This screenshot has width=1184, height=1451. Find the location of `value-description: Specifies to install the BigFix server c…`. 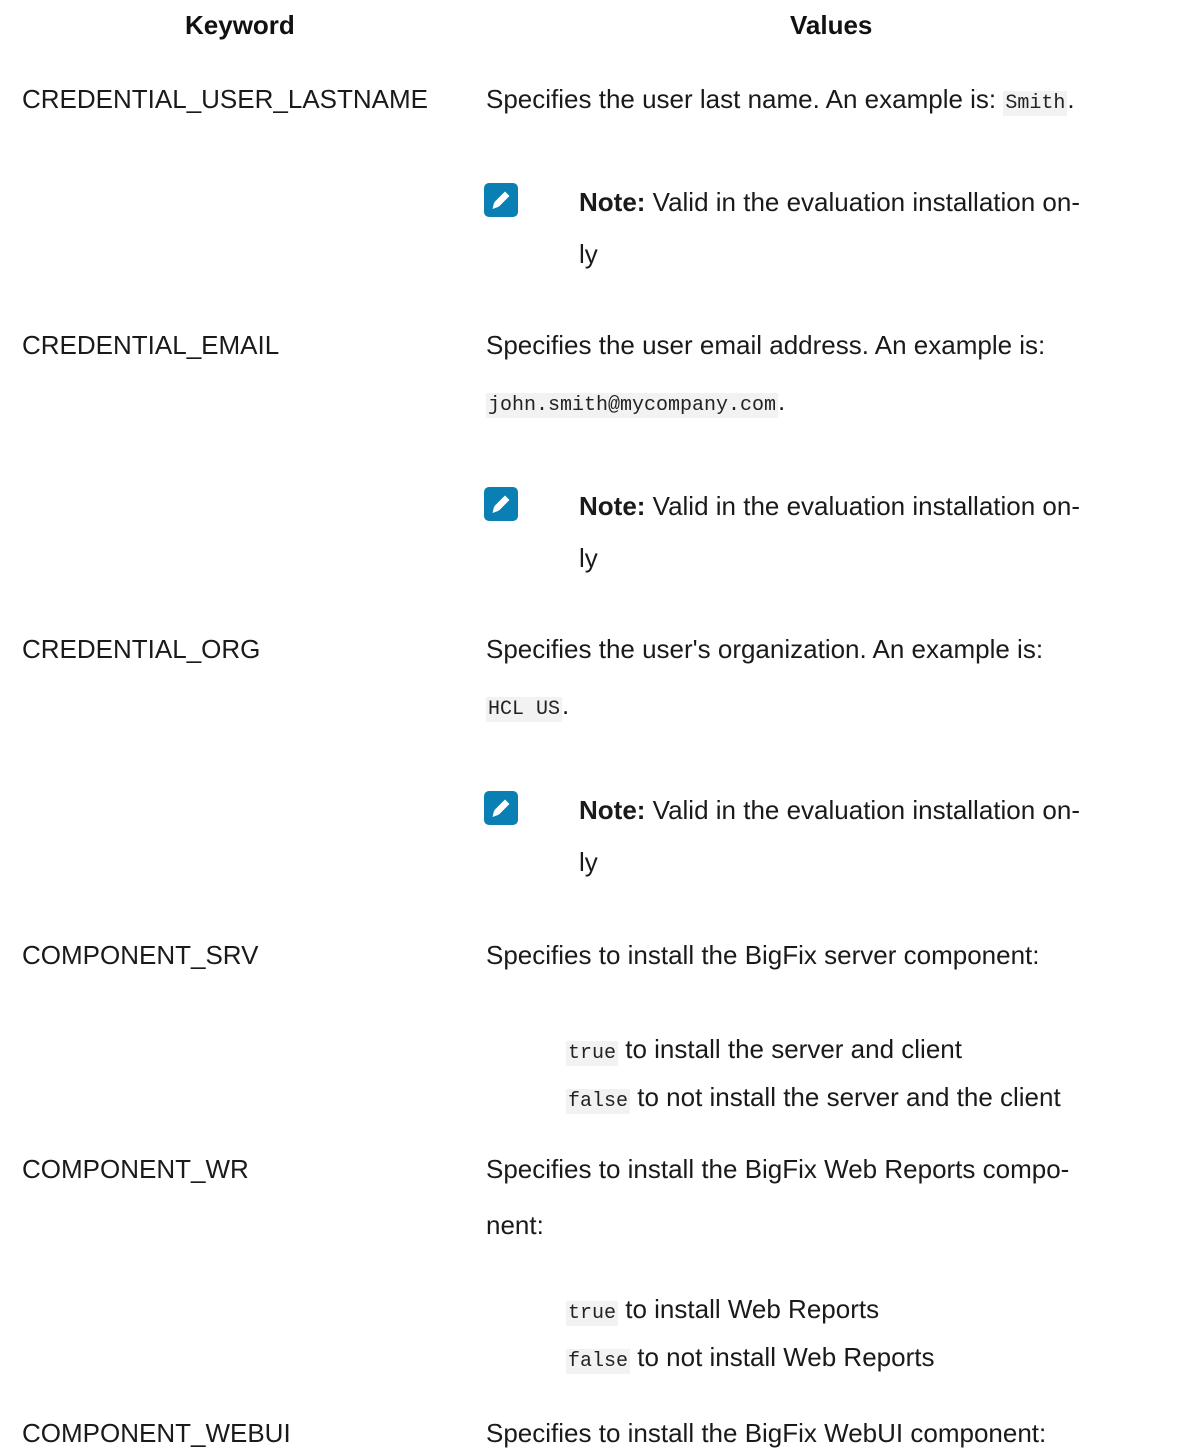

value-description: Specifies to install the BigFix server c… is located at coordinates (763, 955).